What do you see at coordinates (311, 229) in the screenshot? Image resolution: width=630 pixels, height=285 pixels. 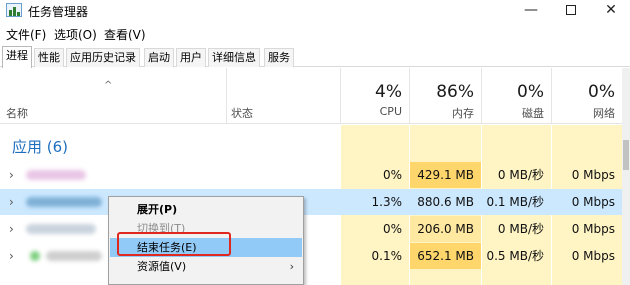 I see `table-row: › 0% 206.0 MB 0 MB/秒 0 Mbps` at bounding box center [311, 229].